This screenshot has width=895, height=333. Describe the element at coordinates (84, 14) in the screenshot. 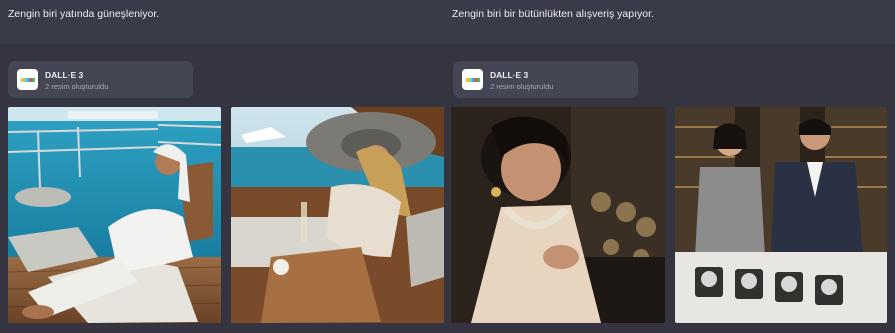

I see `user-prompt-text: Zengin biri yatında güneşleniyor.` at that location.